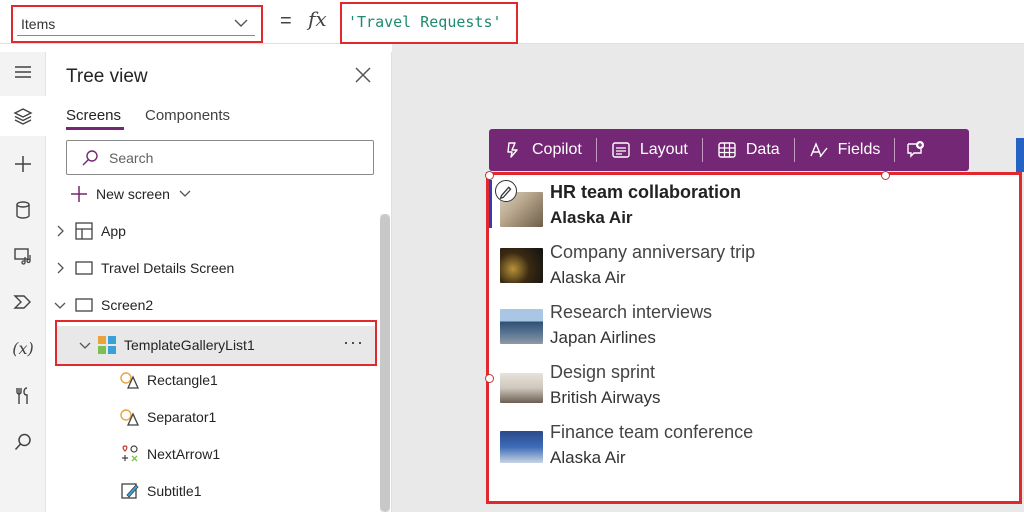 Image resolution: width=1024 pixels, height=512 pixels. I want to click on fields-button: Fields, so click(845, 150).